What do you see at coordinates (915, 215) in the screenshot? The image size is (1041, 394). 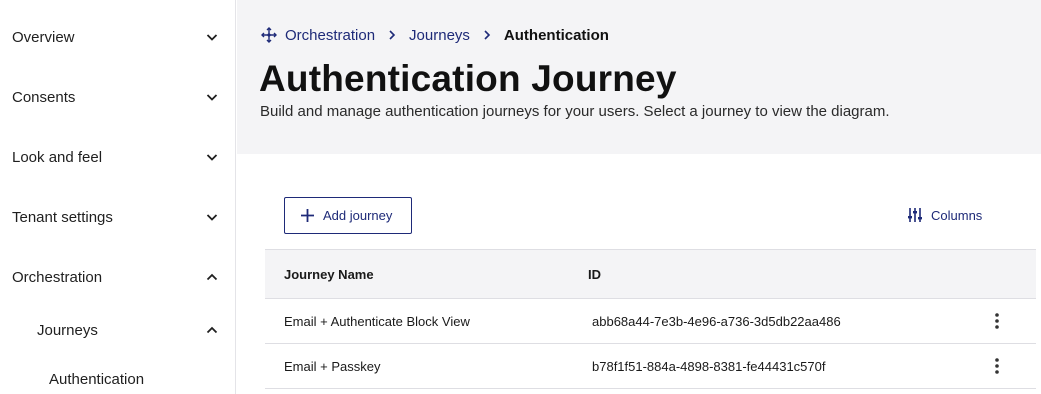 I see `columns-settings-icon` at bounding box center [915, 215].